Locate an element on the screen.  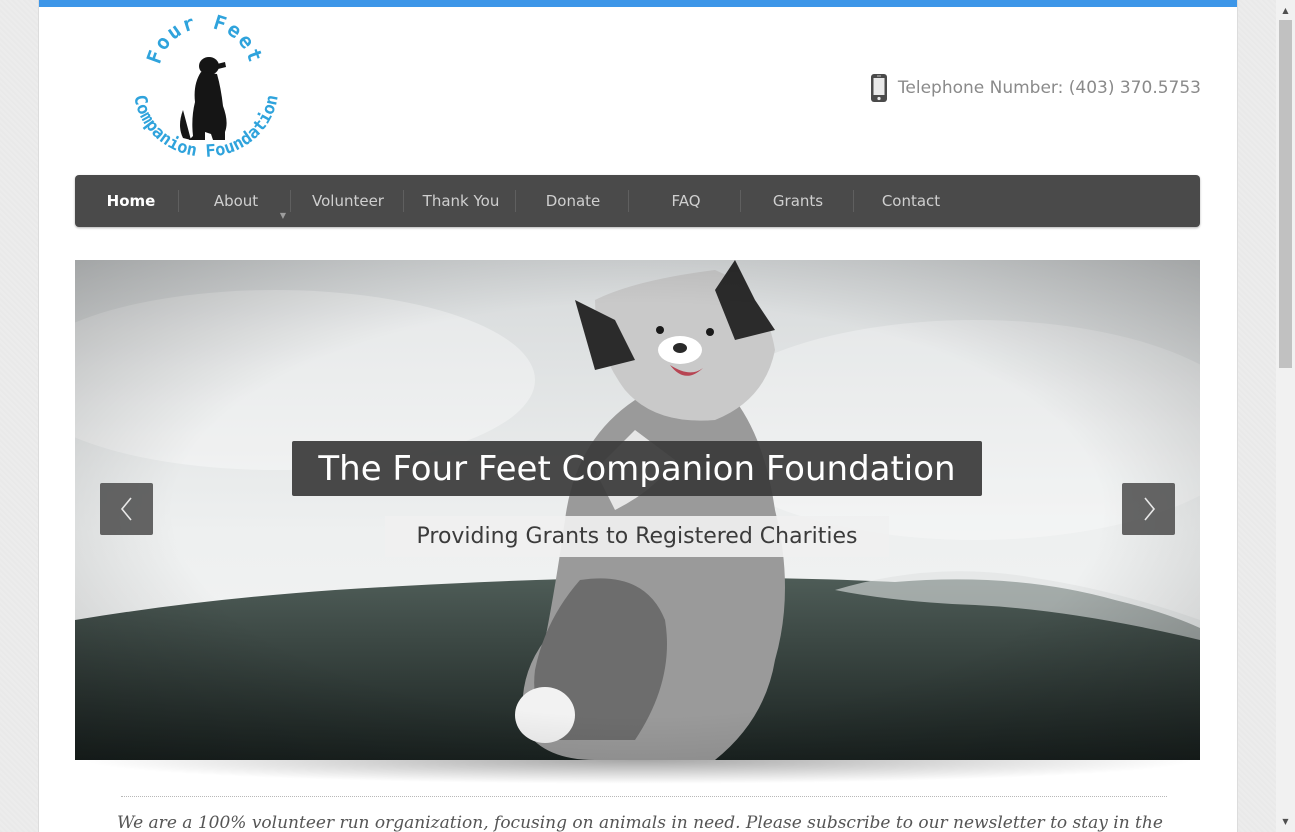
site-logo: Four Feet Companion Foundation is located at coordinates (205, 90).